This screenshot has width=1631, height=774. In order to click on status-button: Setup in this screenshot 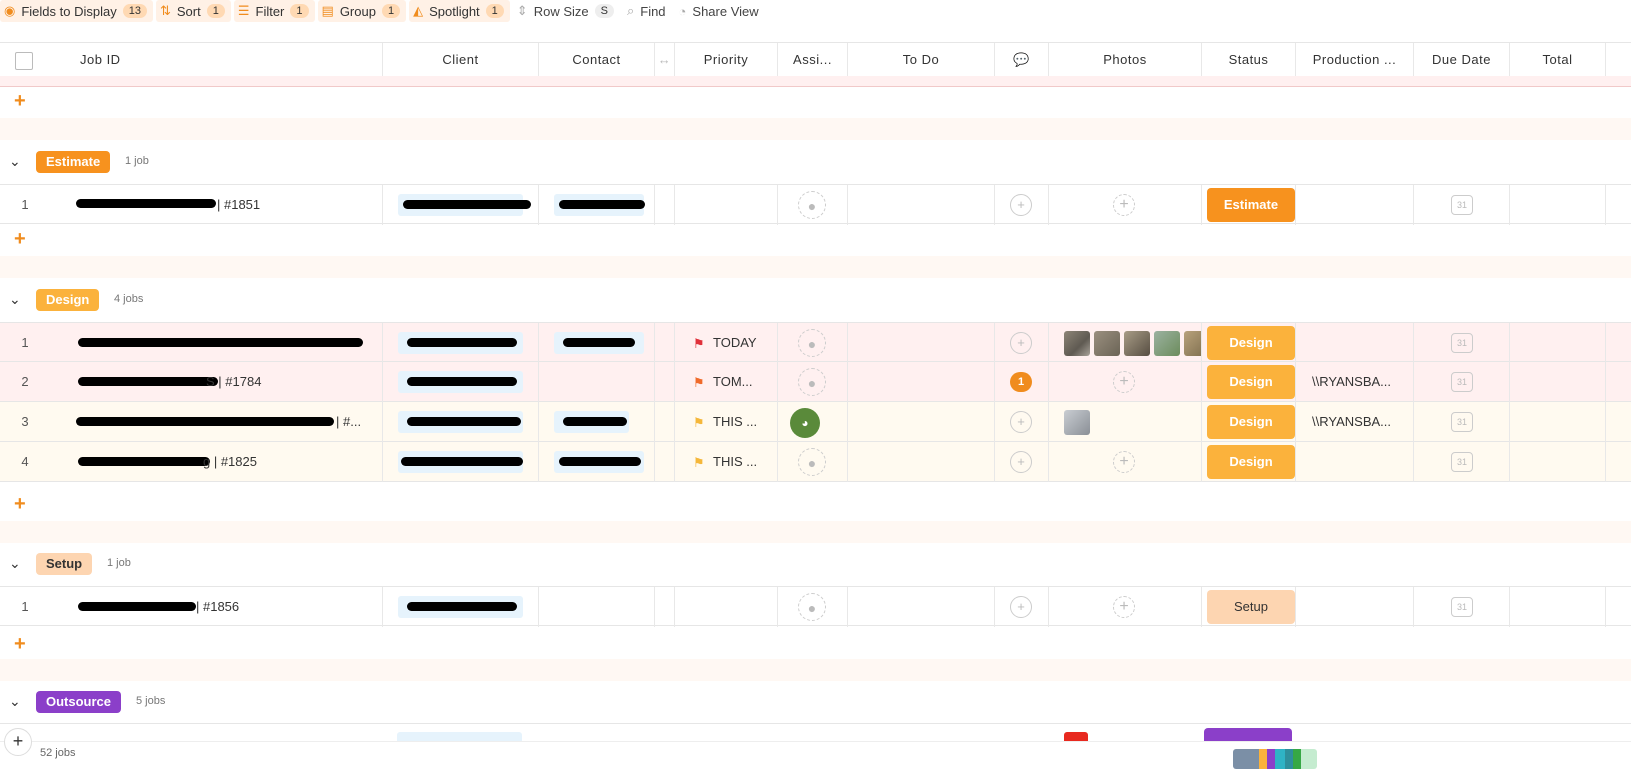, I will do `click(1251, 607)`.